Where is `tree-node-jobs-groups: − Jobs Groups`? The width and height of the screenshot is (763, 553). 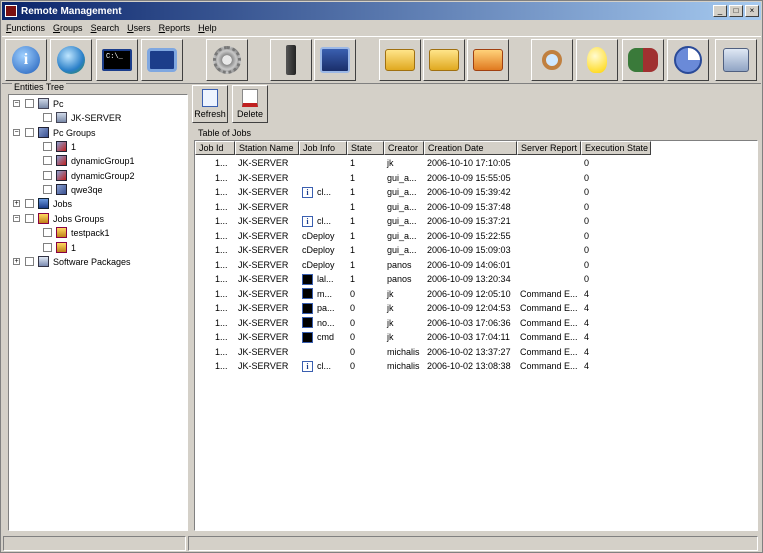
tree-node-jobs-groups: − Jobs Groups is located at coordinates (58, 218).